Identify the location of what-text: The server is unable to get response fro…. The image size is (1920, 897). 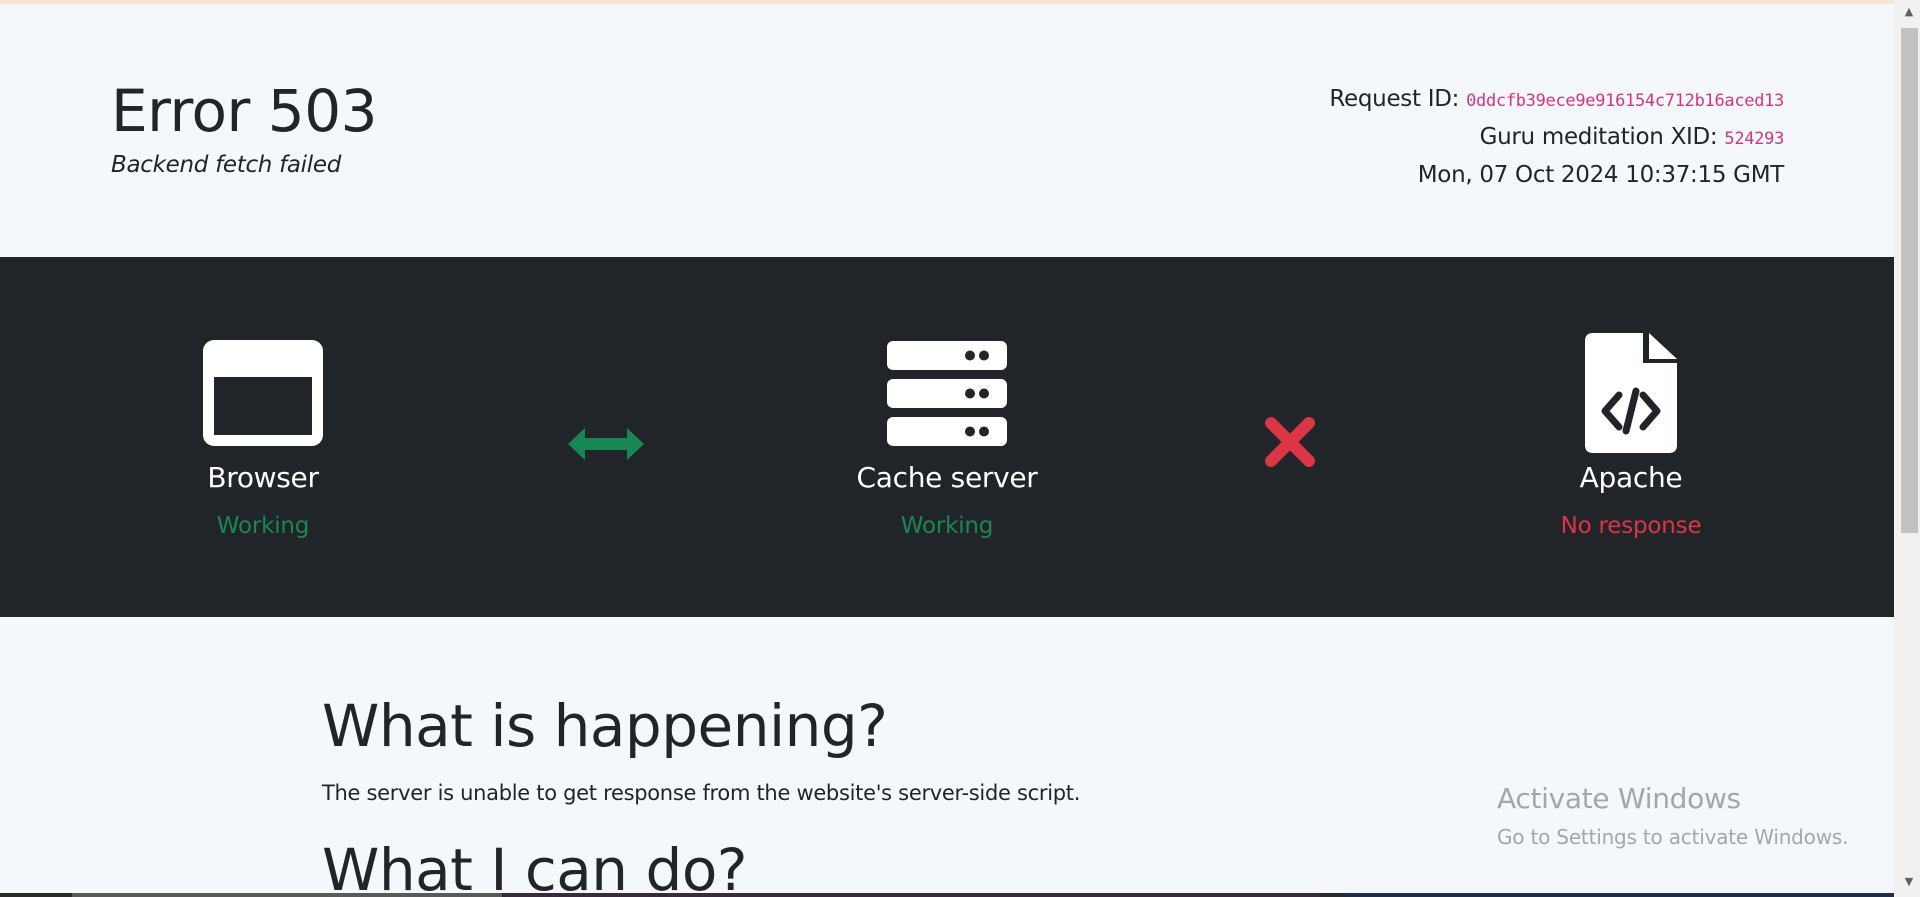
(701, 793).